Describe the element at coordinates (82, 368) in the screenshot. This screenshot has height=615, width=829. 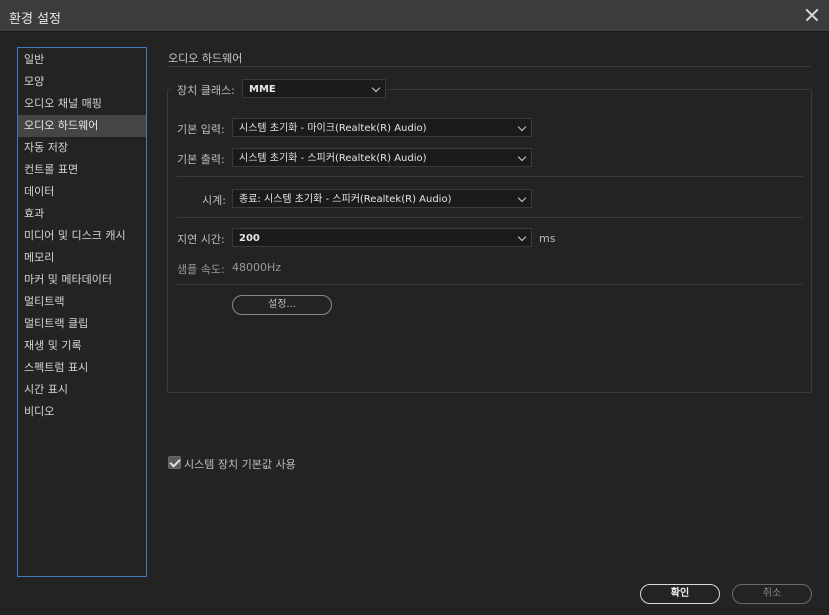
I see `sidebar-item-spectral-displays: 스펙트럼 표시` at that location.